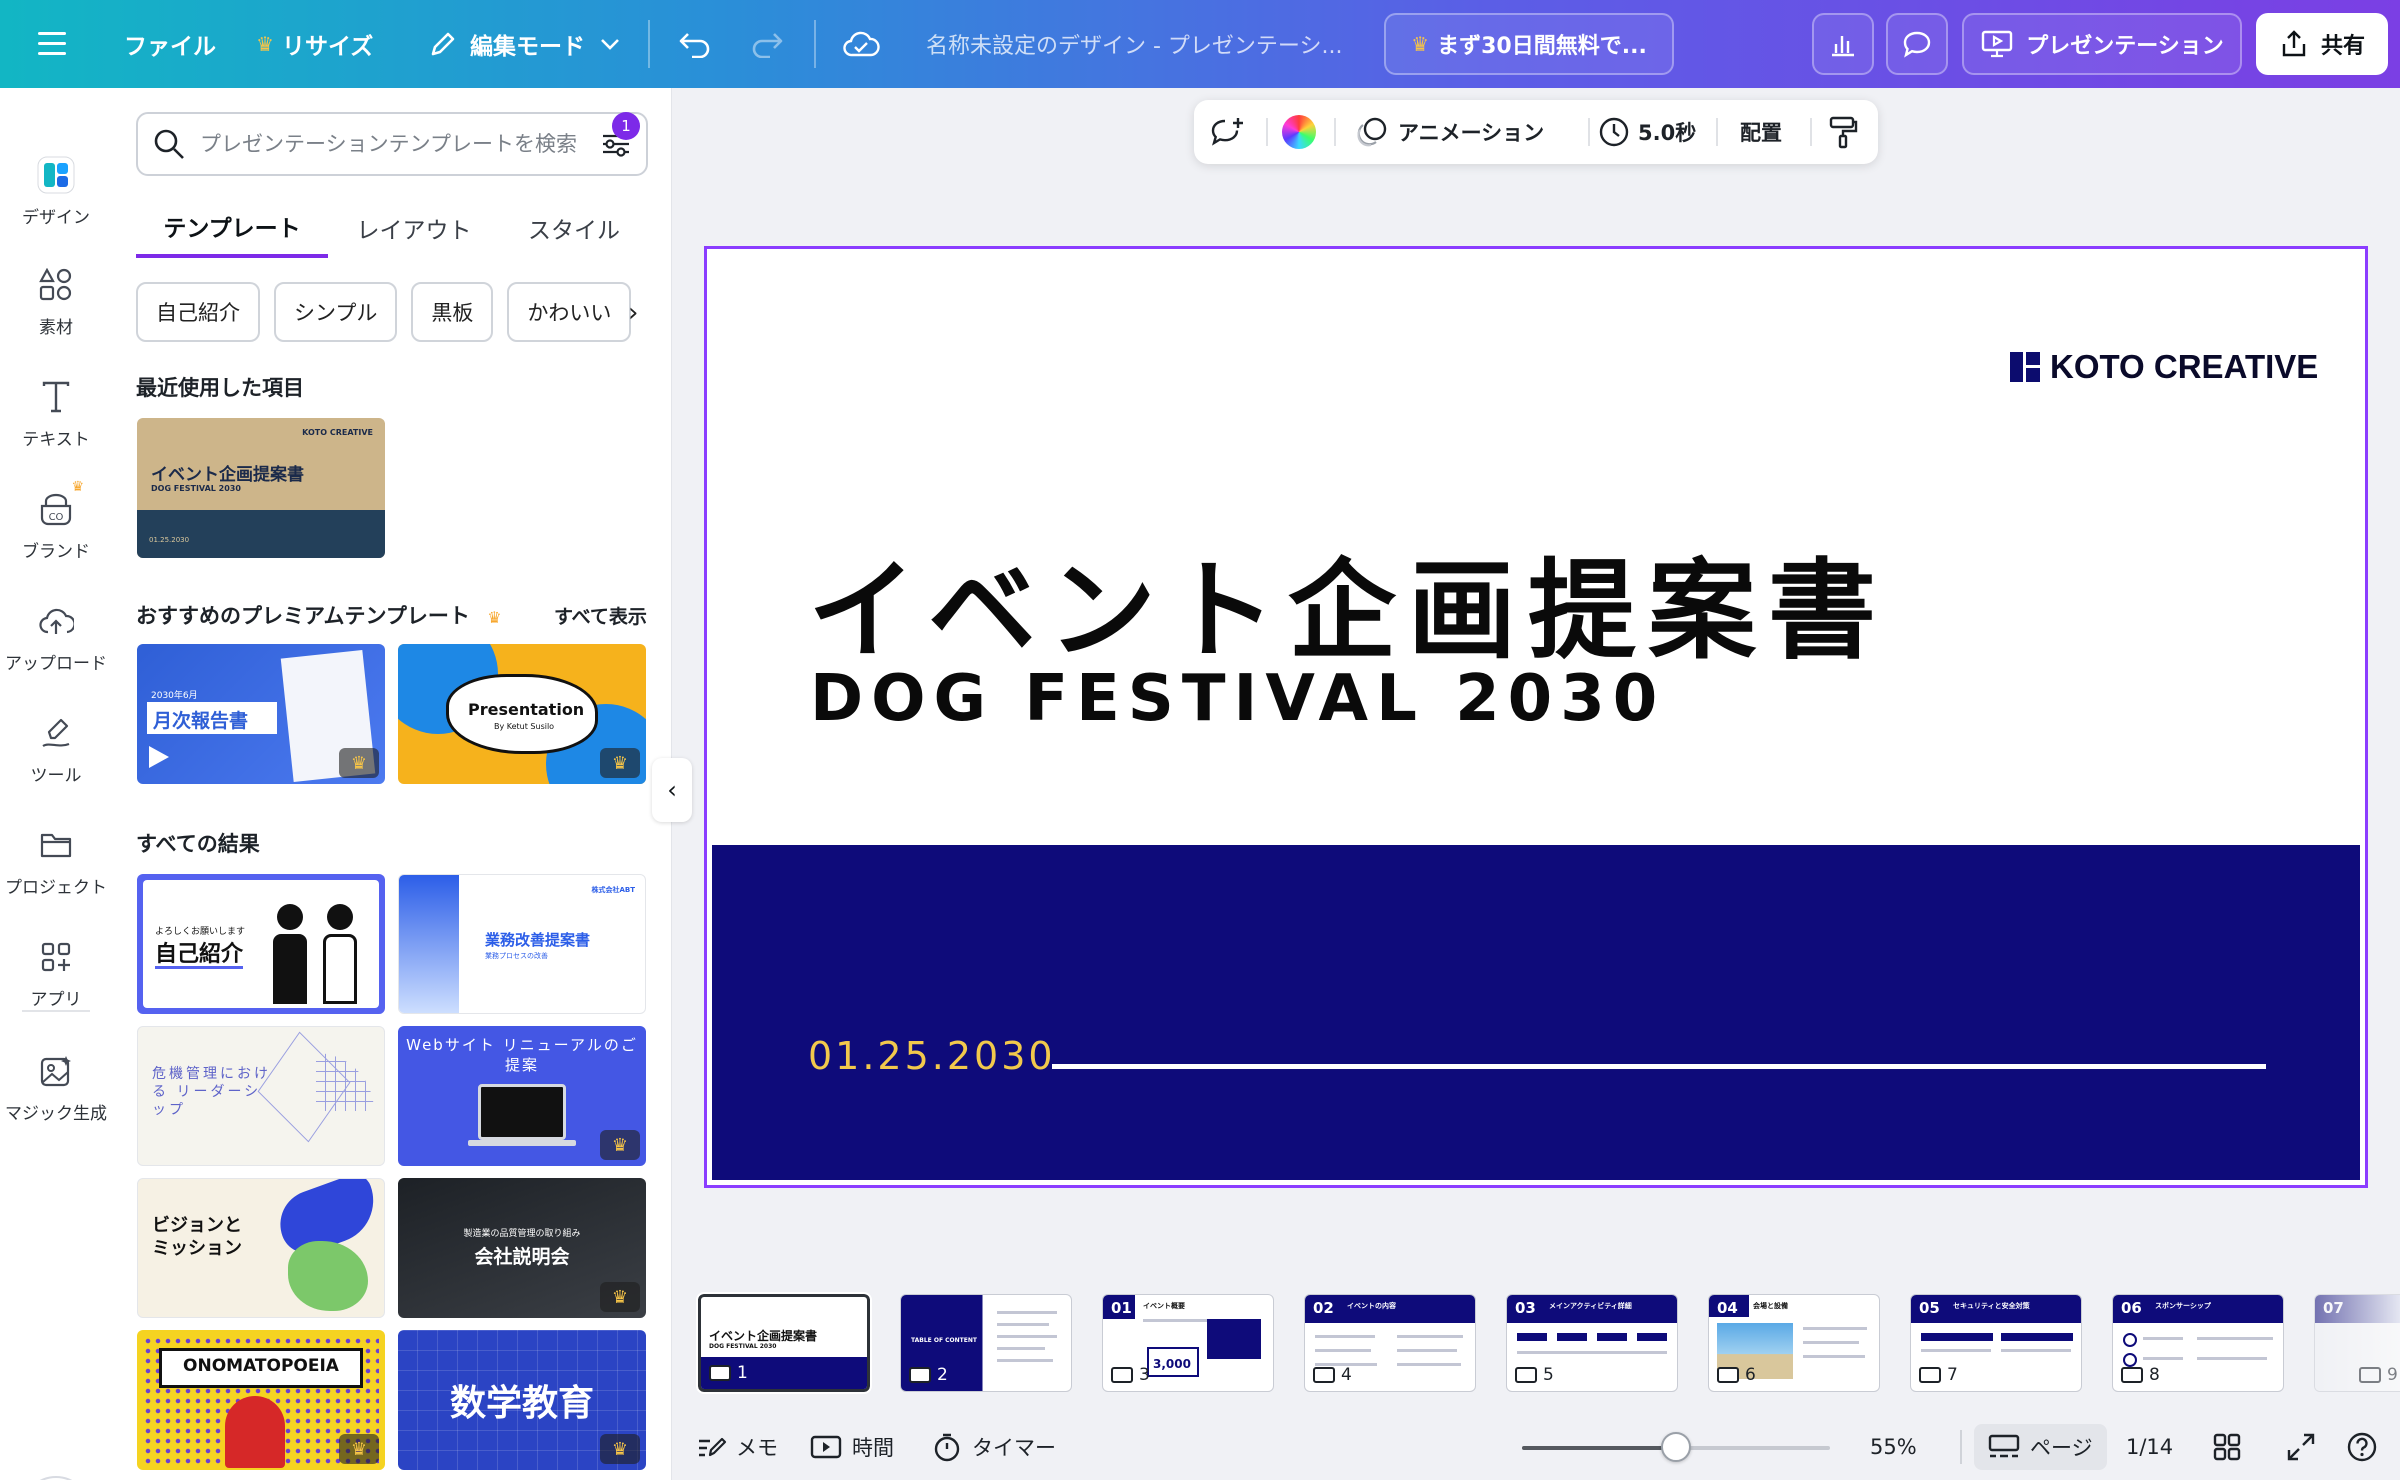 The height and width of the screenshot is (1480, 2400). I want to click on animation-circles-icon, so click(1372, 132).